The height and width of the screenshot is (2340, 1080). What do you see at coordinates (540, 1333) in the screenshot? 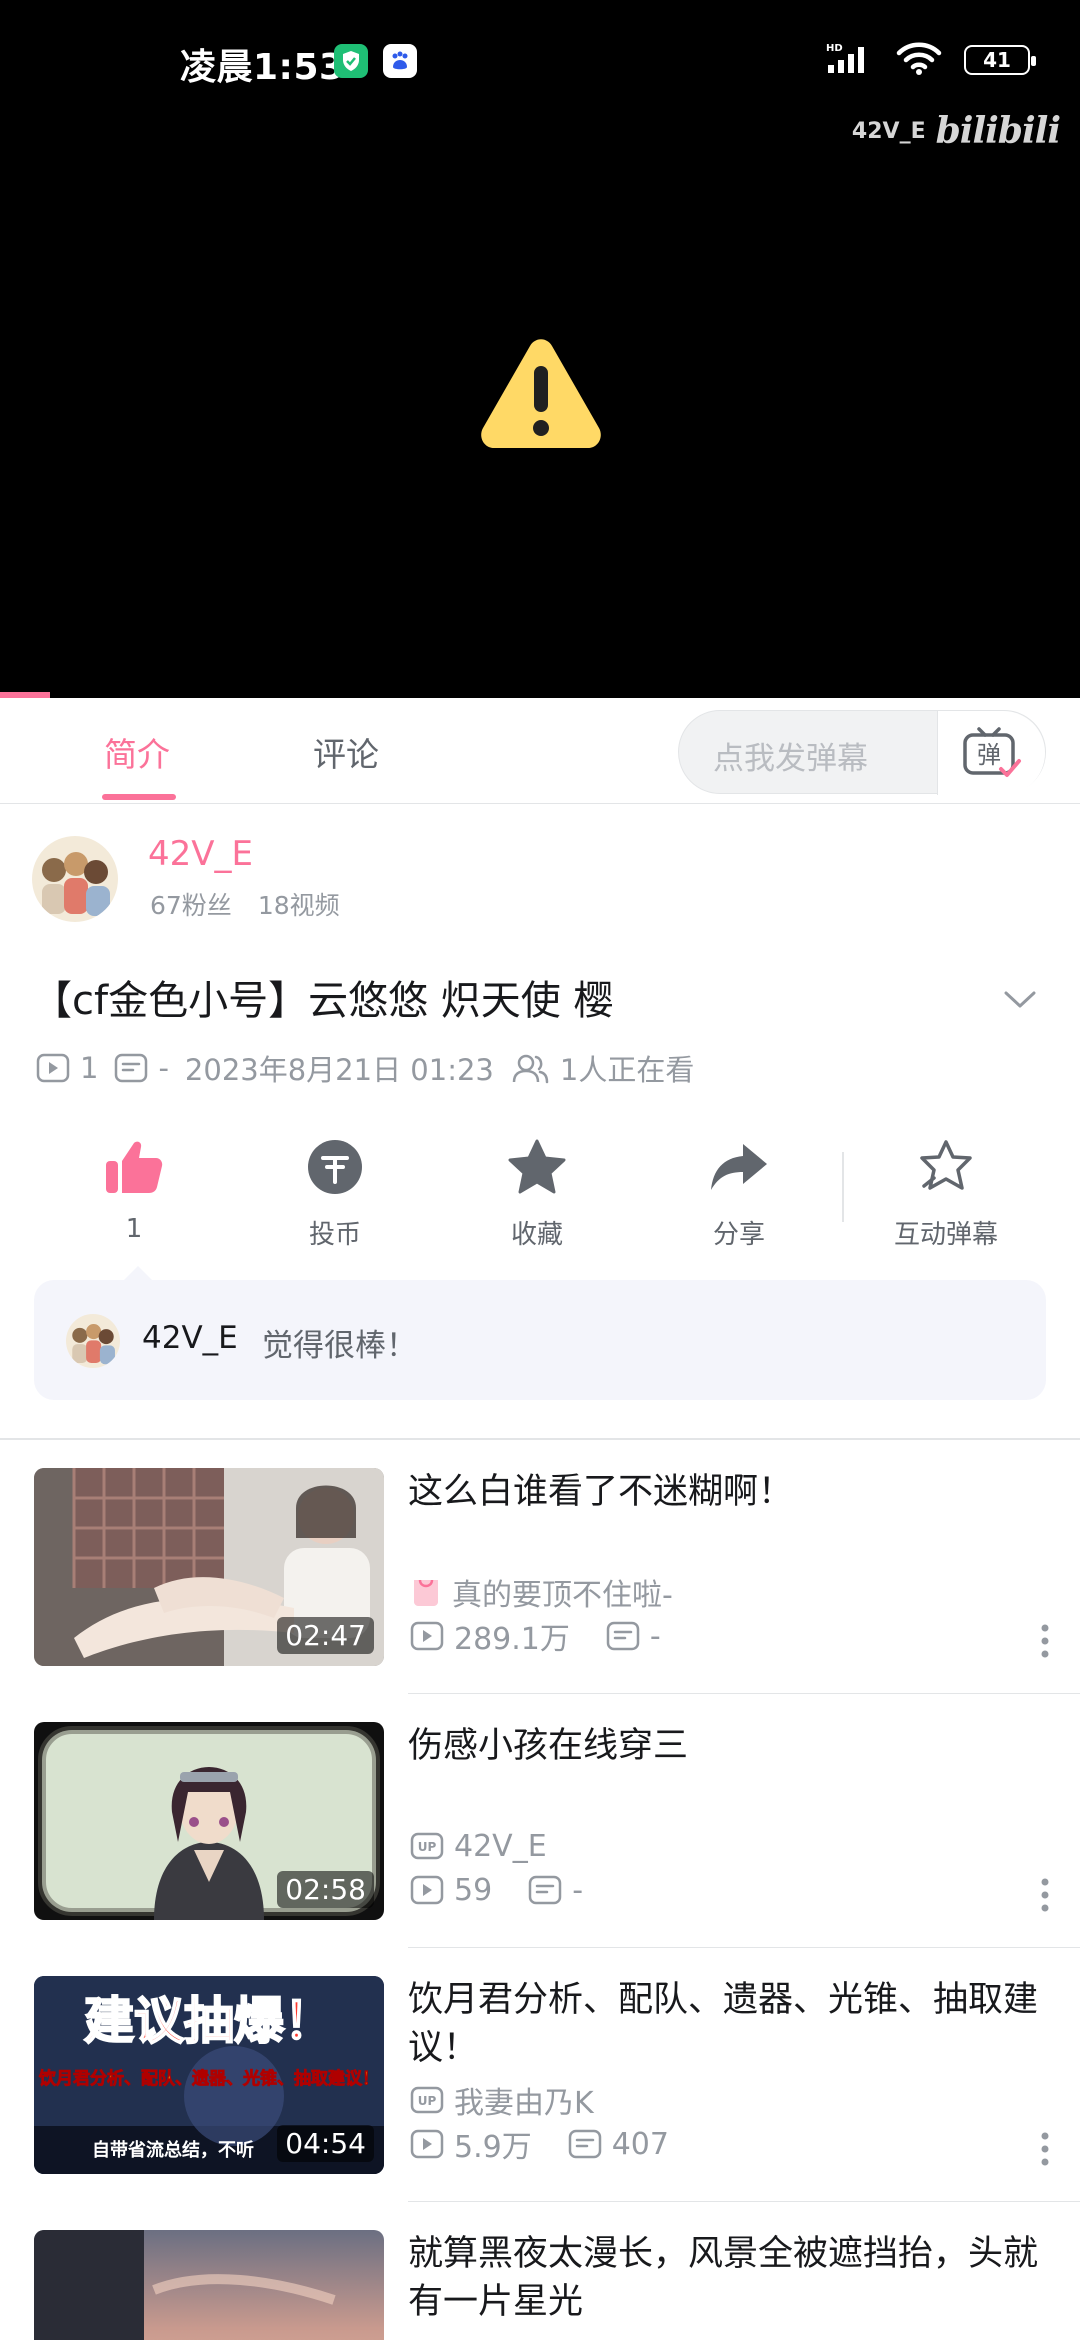
I see `liker-bubble: 42V_E 觉得很棒！` at bounding box center [540, 1333].